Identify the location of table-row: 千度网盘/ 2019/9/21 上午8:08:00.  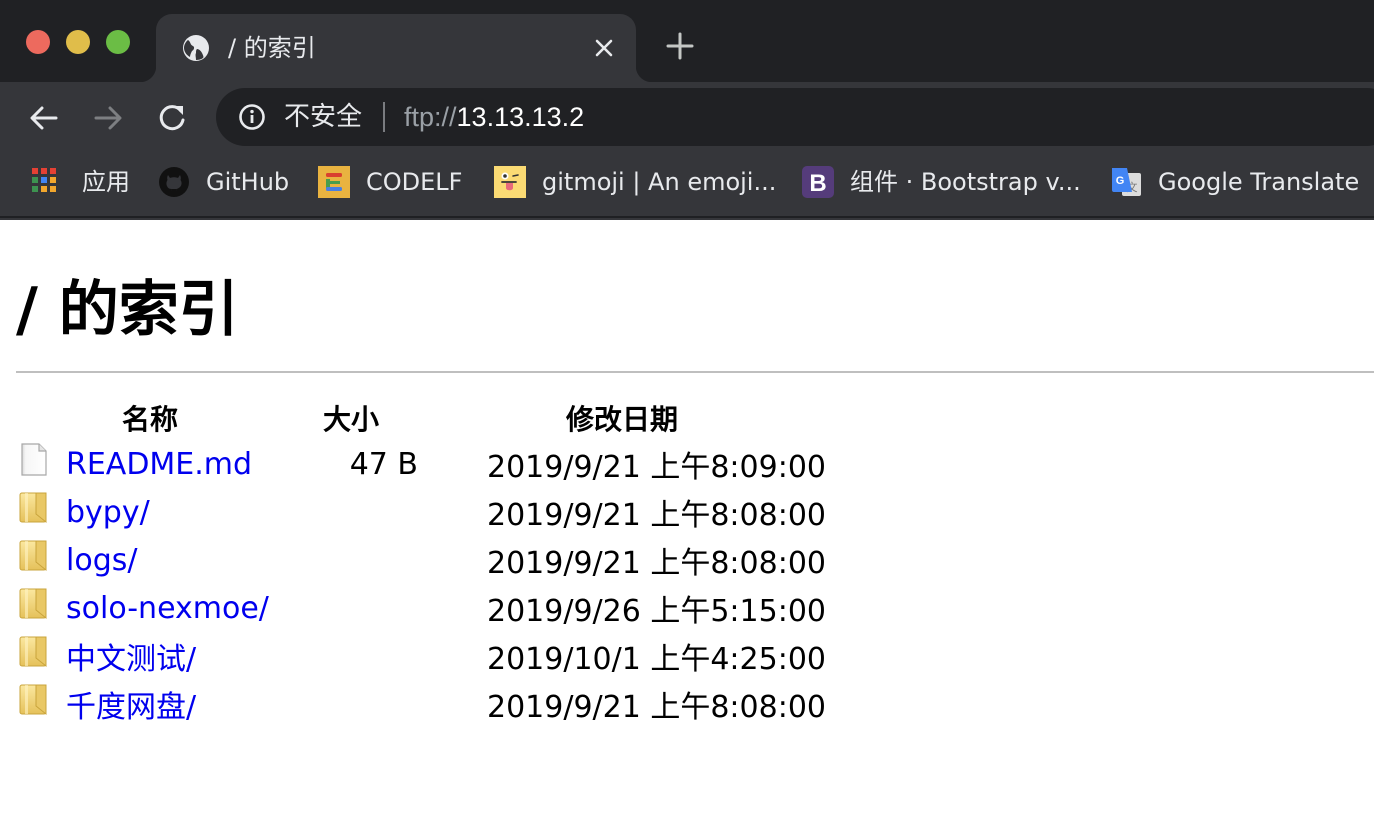
(421, 704).